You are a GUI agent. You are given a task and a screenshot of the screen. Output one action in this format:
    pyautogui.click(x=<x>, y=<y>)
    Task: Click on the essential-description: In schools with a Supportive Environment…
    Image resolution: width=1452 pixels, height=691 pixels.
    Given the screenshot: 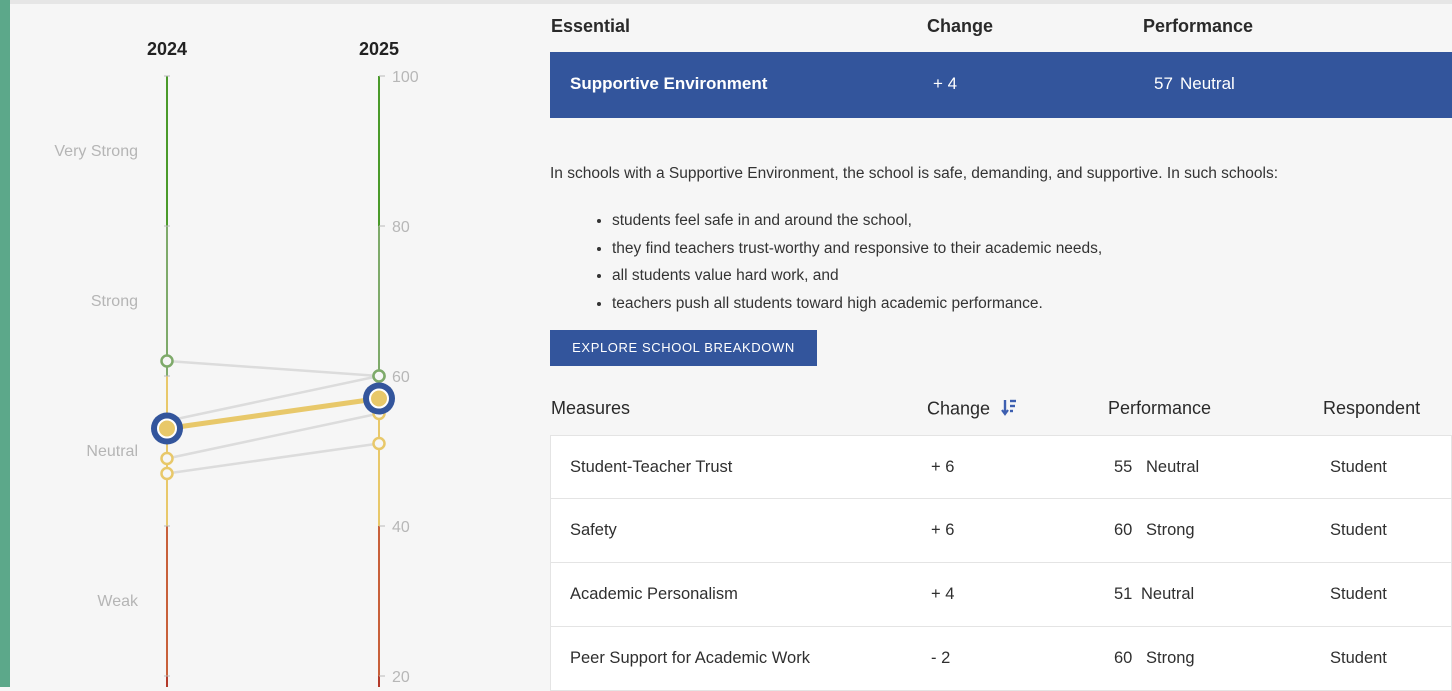 What is the action you would take?
    pyautogui.click(x=914, y=173)
    